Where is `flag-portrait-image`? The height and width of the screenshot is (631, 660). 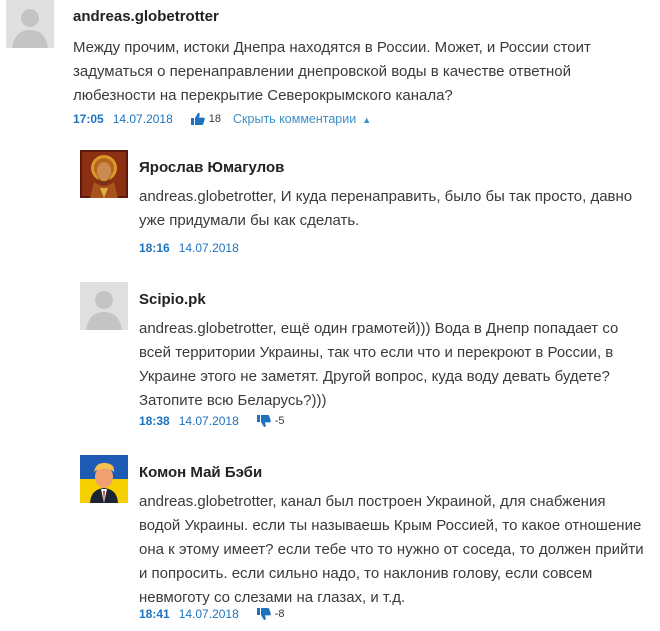 flag-portrait-image is located at coordinates (104, 479).